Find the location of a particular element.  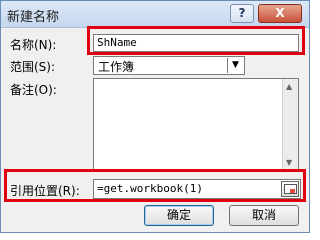

close-button: X is located at coordinates (280, 13).